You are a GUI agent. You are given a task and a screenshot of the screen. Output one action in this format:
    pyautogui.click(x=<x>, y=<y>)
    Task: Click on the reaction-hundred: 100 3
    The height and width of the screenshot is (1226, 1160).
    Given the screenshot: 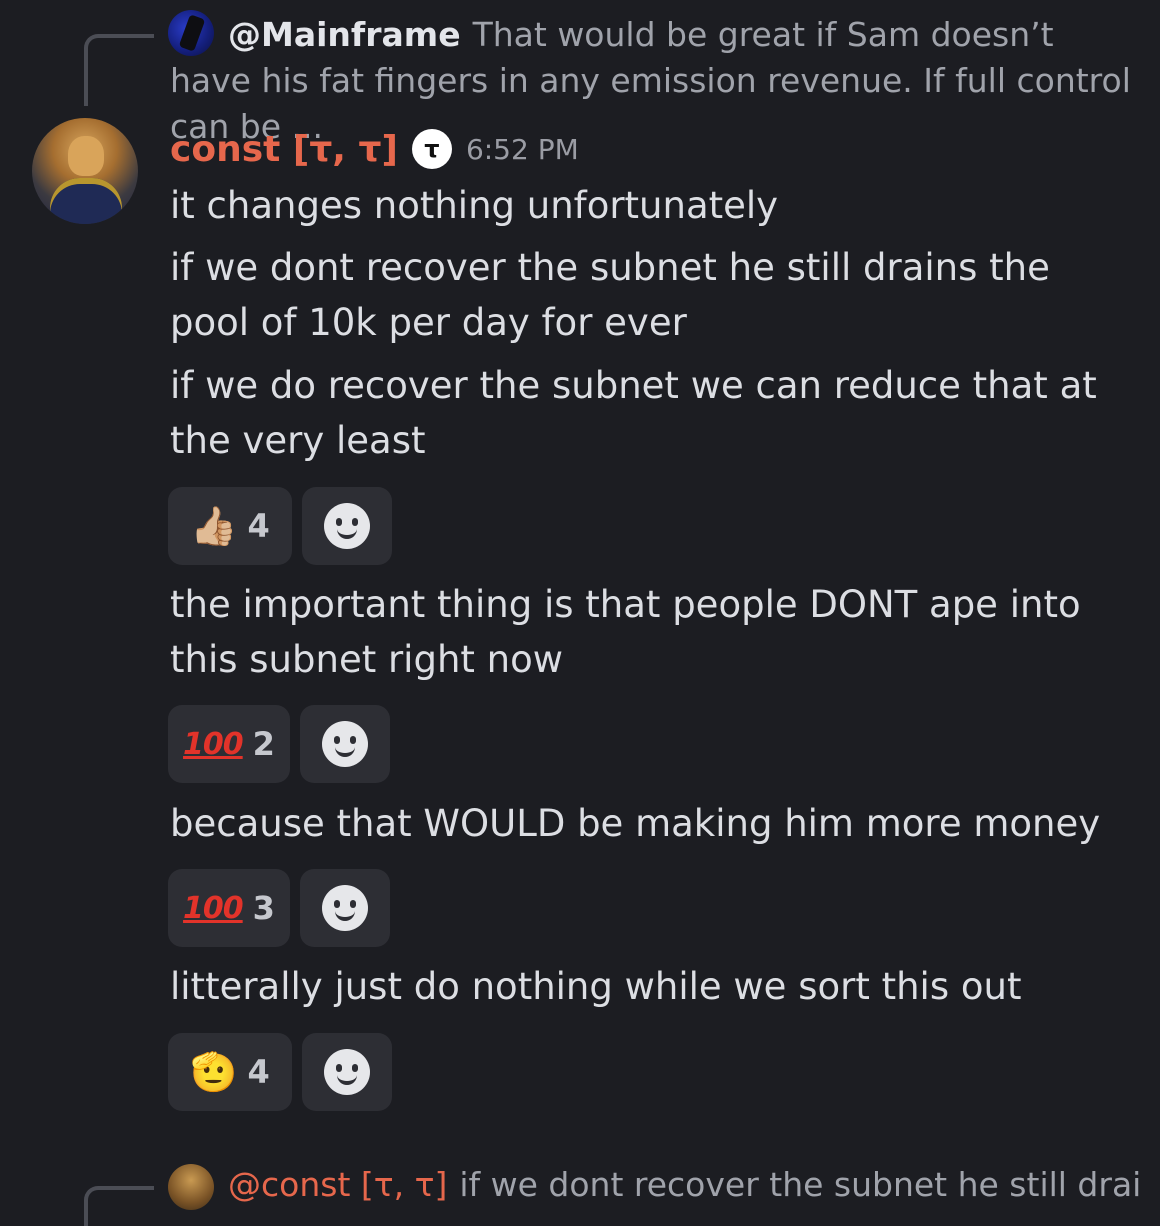 What is the action you would take?
    pyautogui.click(x=229, y=908)
    